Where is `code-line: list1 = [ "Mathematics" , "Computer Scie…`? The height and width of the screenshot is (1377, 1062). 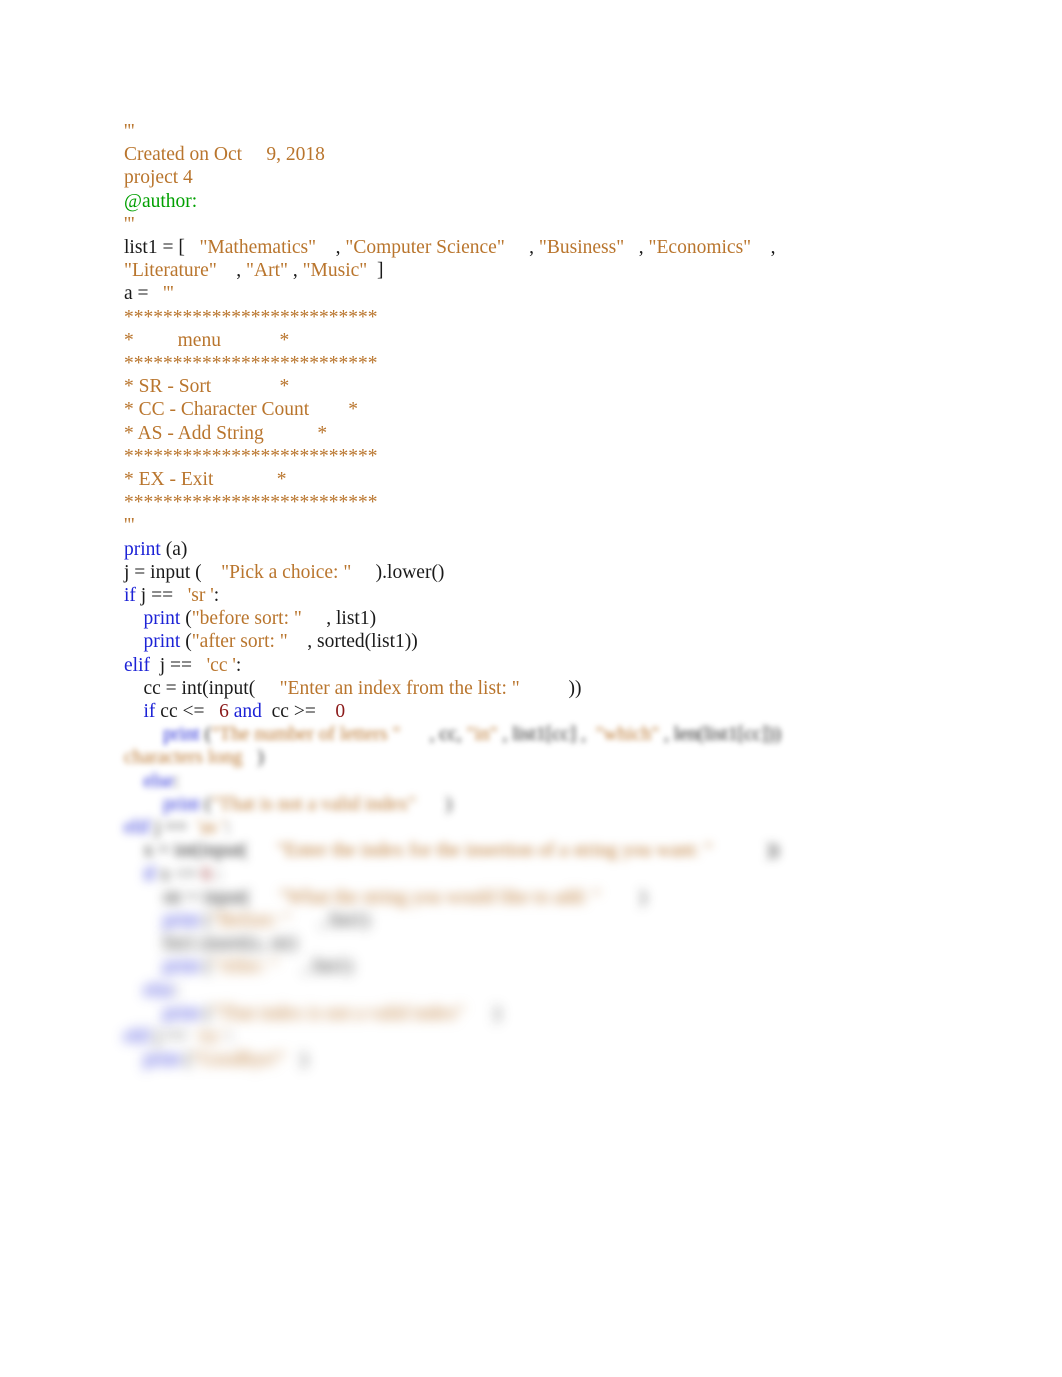
code-line: list1 = [ "Mathematics" , "Computer Scie… is located at coordinates (574, 247).